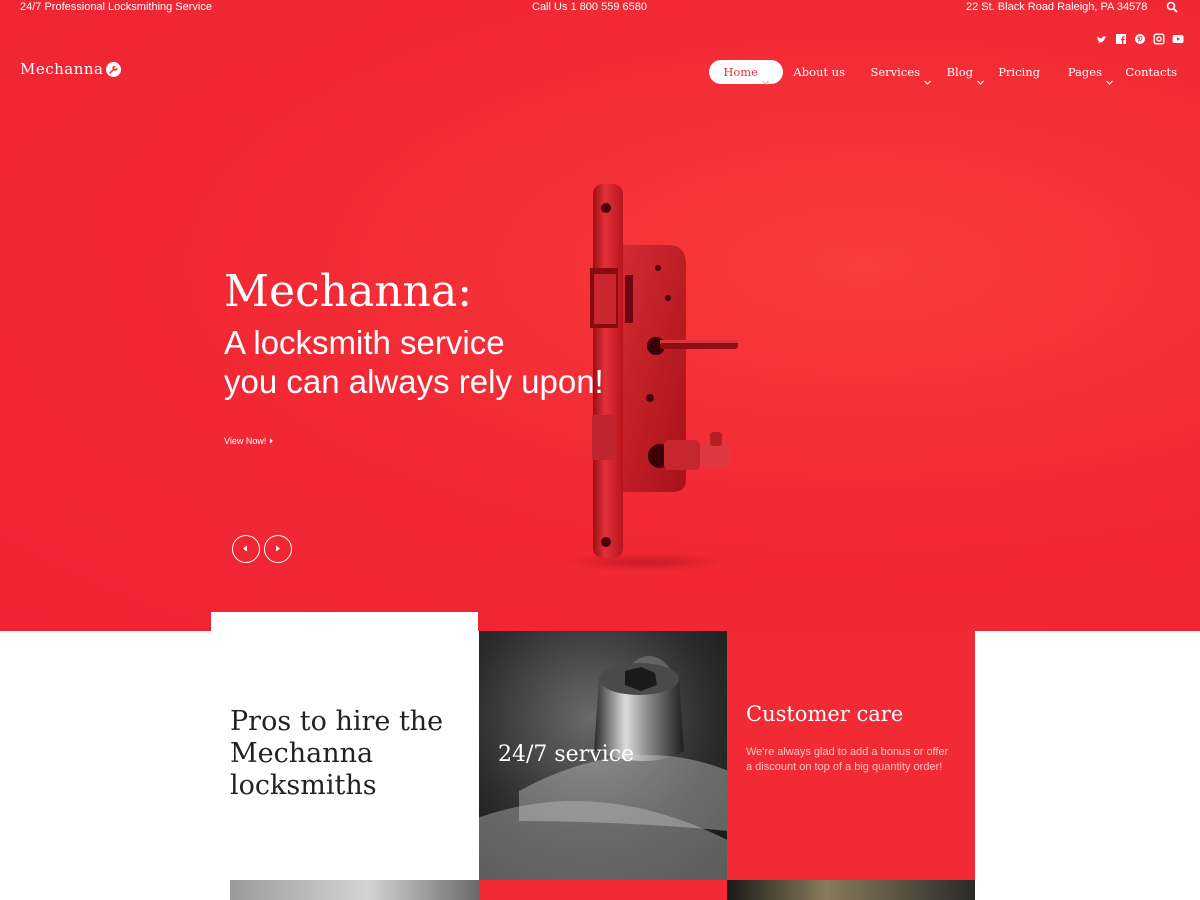  I want to click on pinterest-icon, so click(1140, 38).